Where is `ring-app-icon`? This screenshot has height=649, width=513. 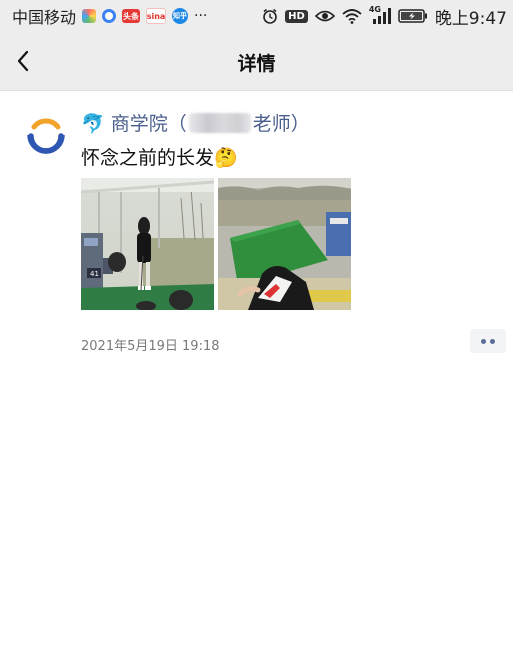 ring-app-icon is located at coordinates (109, 16).